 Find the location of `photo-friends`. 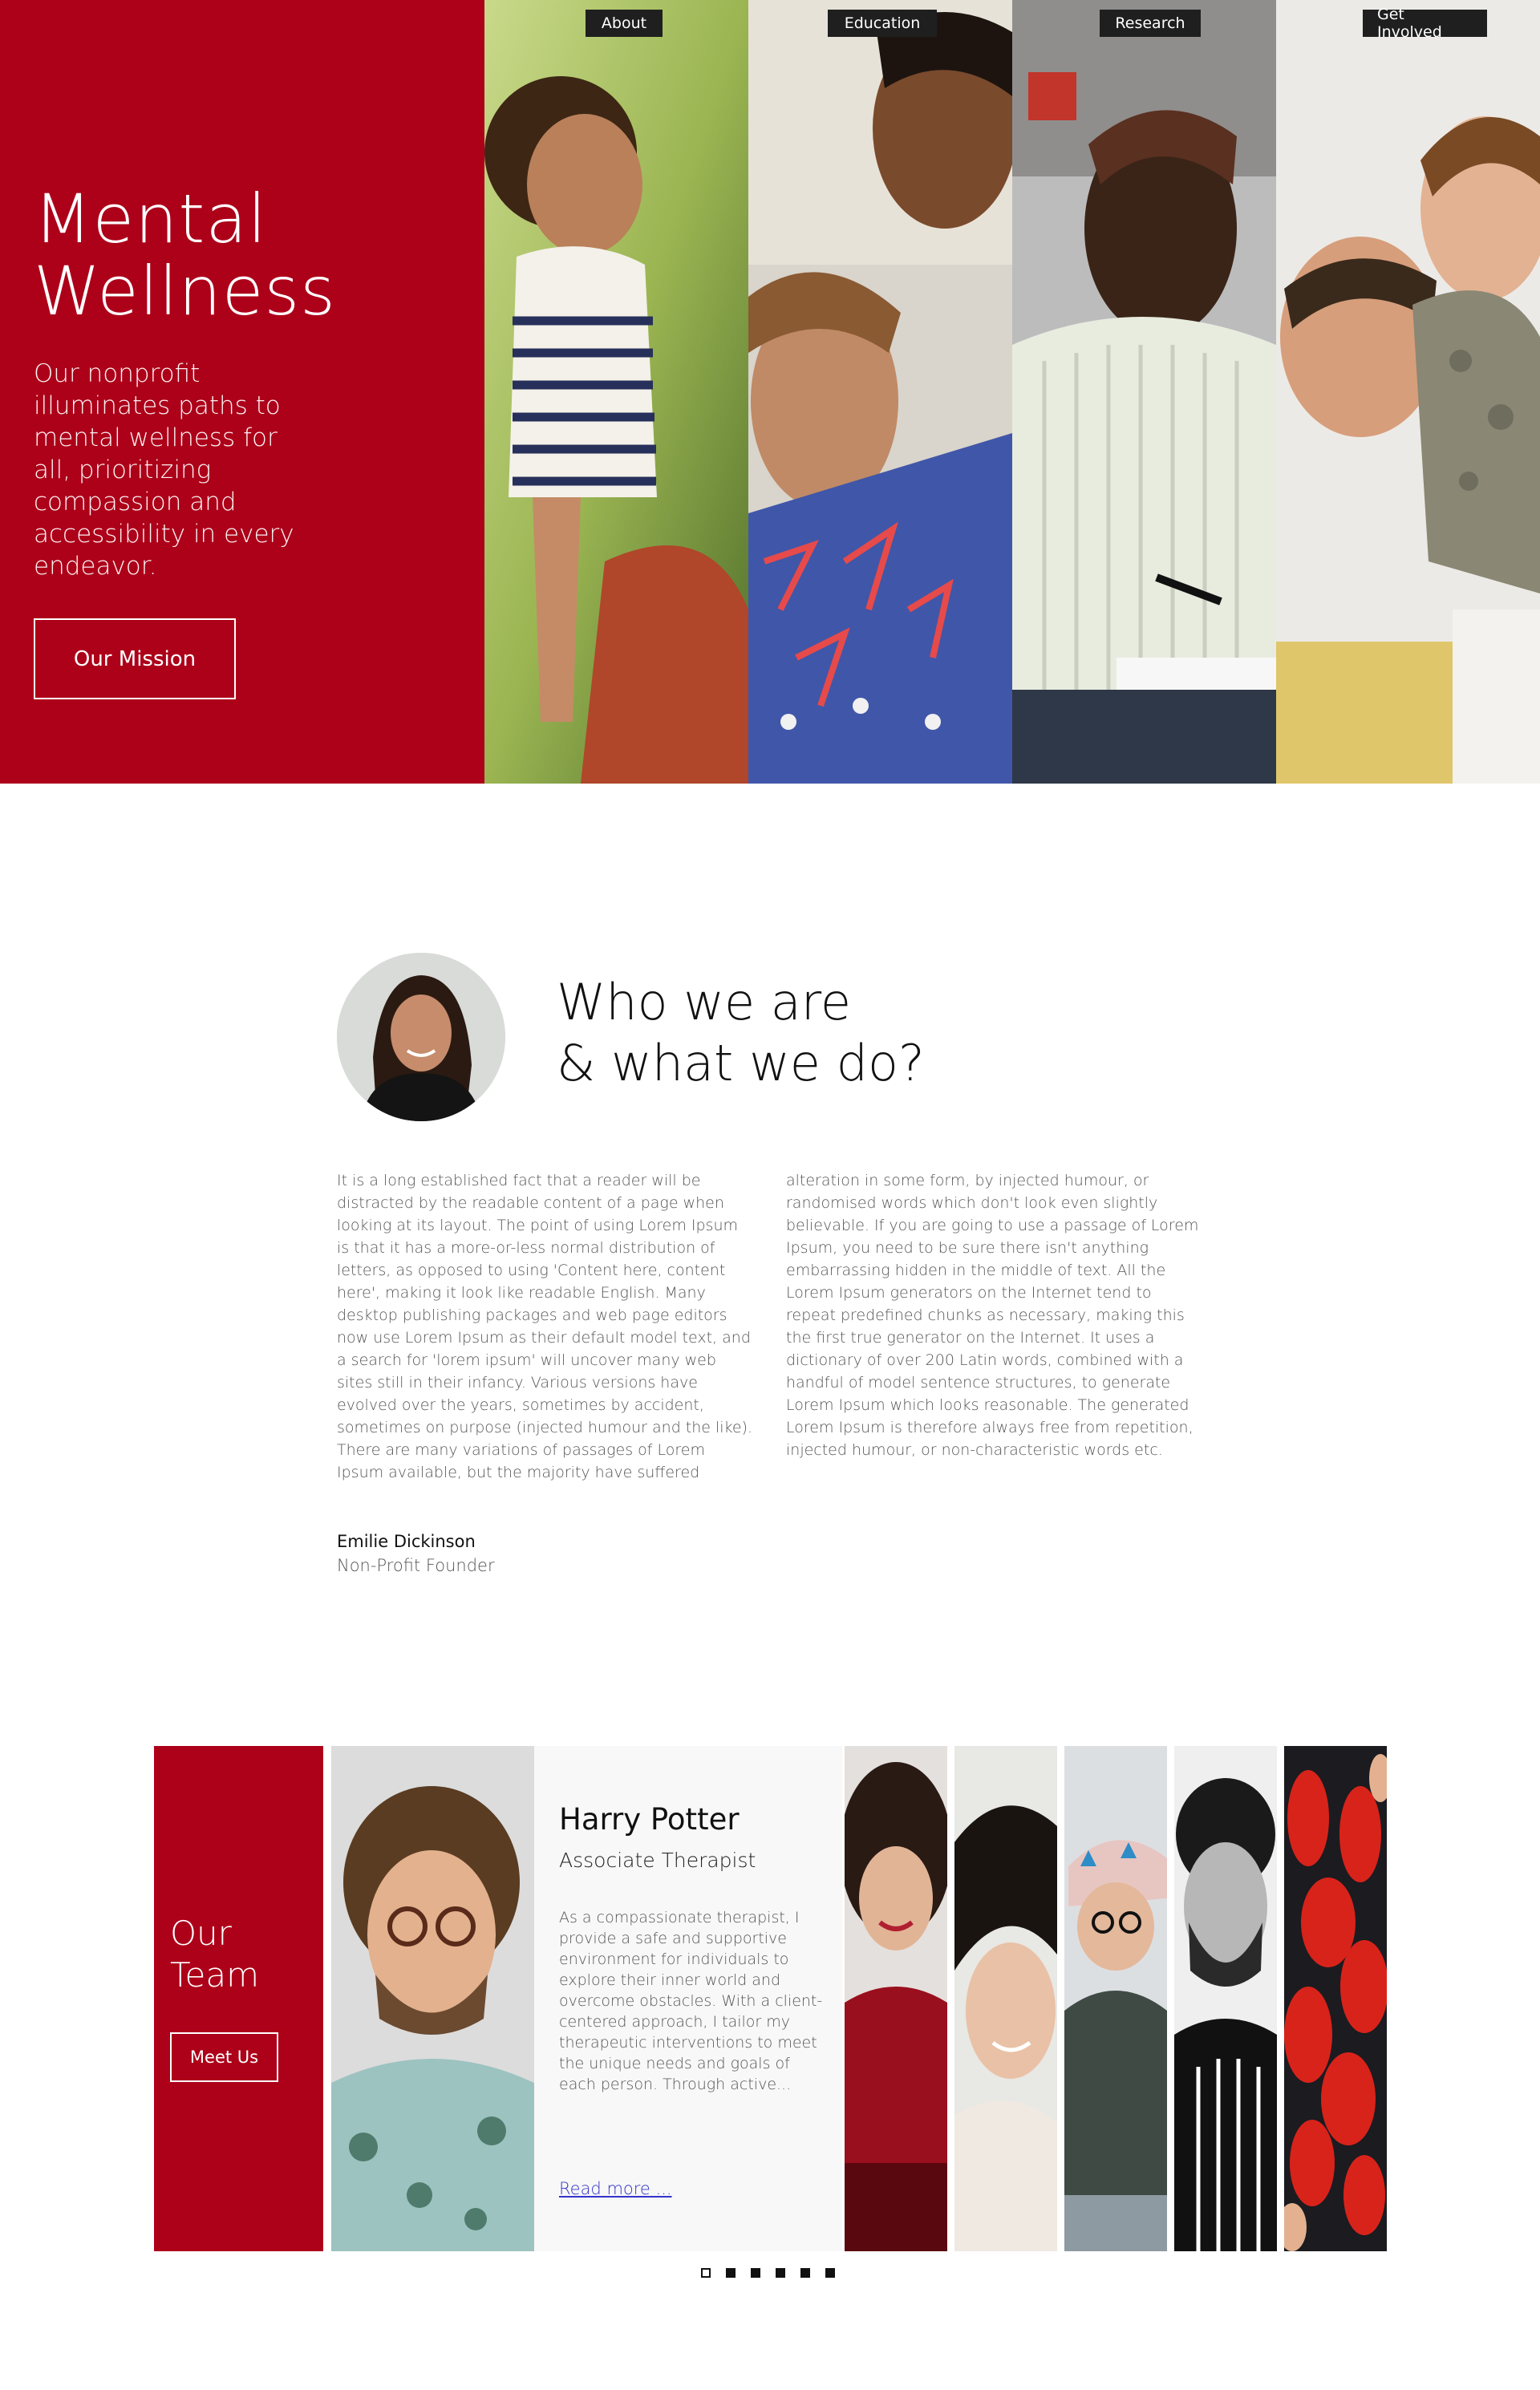

photo-friends is located at coordinates (880, 392).